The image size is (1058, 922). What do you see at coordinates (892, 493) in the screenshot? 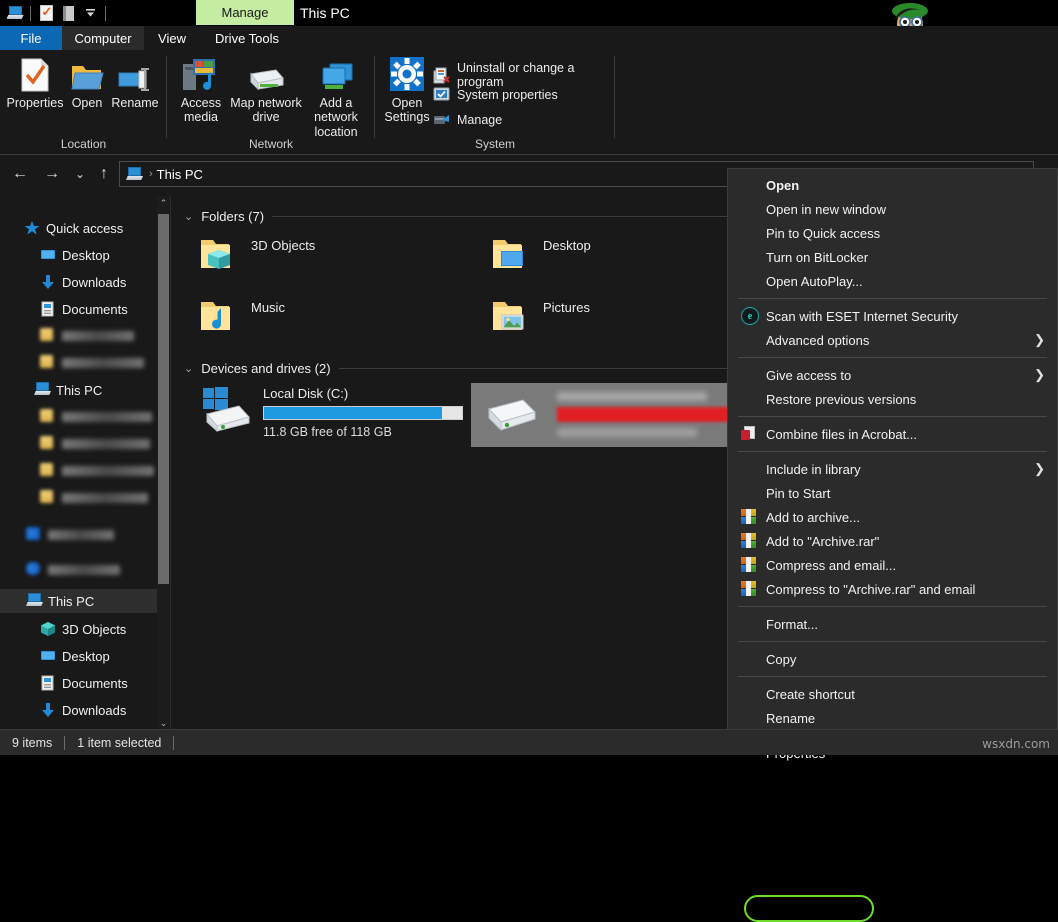
I see `context-menu-item-pin-to-start: Pin to Start` at bounding box center [892, 493].